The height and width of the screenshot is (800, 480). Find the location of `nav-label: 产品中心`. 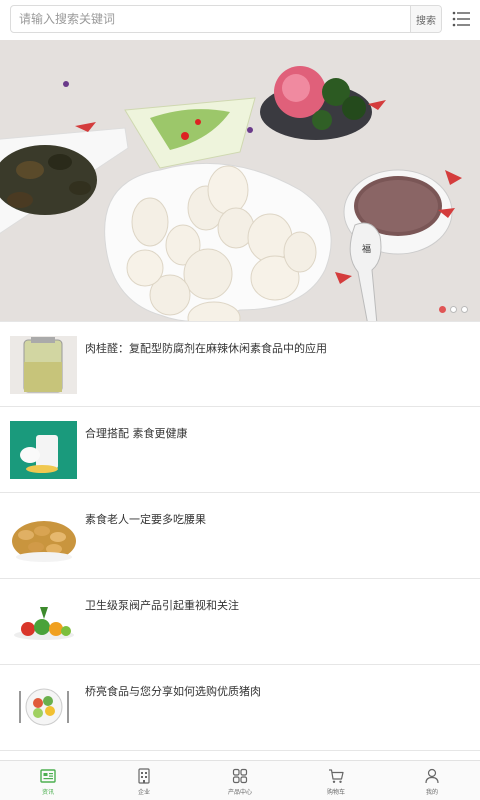

nav-label: 产品中心 is located at coordinates (239, 792).